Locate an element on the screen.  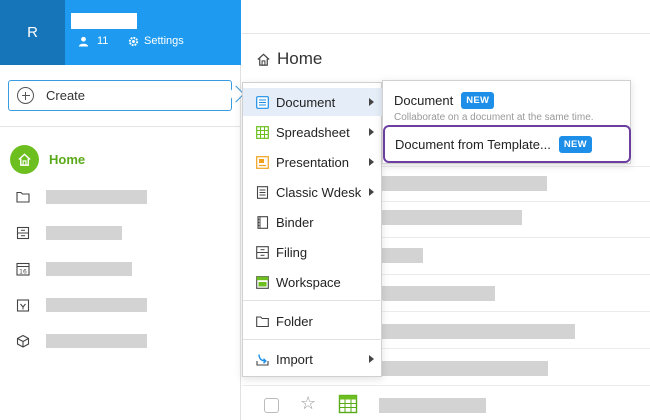
sidebar-item-packages is located at coordinates (23, 341).